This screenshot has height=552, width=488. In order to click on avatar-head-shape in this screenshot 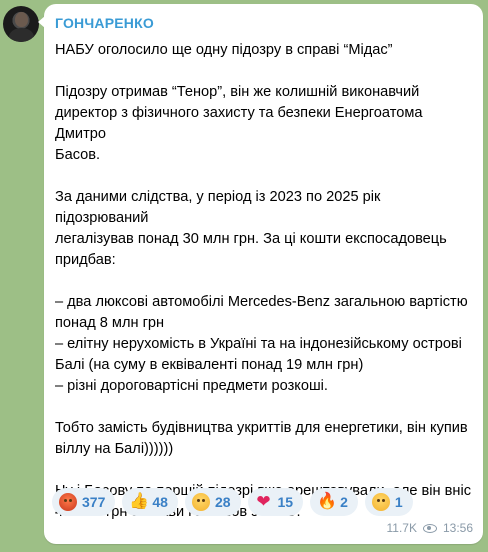, I will do `click(21, 19)`.